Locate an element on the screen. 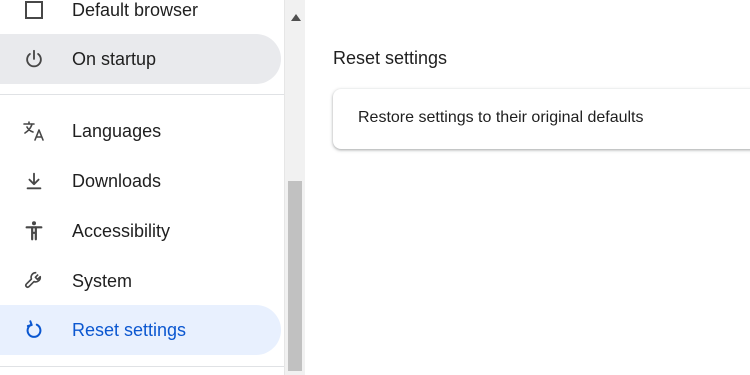 The height and width of the screenshot is (375, 750). sidebar-item-label: Default browser is located at coordinates (135, 10).